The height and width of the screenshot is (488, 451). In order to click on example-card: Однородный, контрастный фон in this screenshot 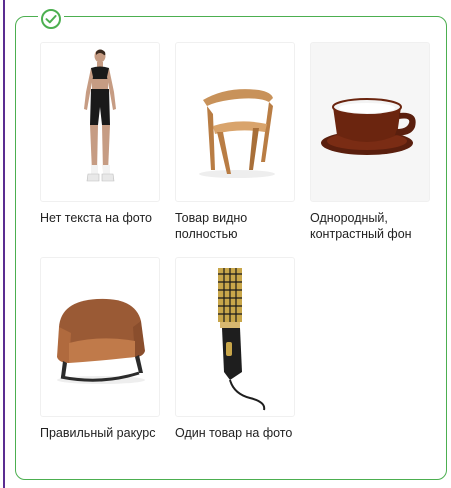, I will do `click(370, 142)`.